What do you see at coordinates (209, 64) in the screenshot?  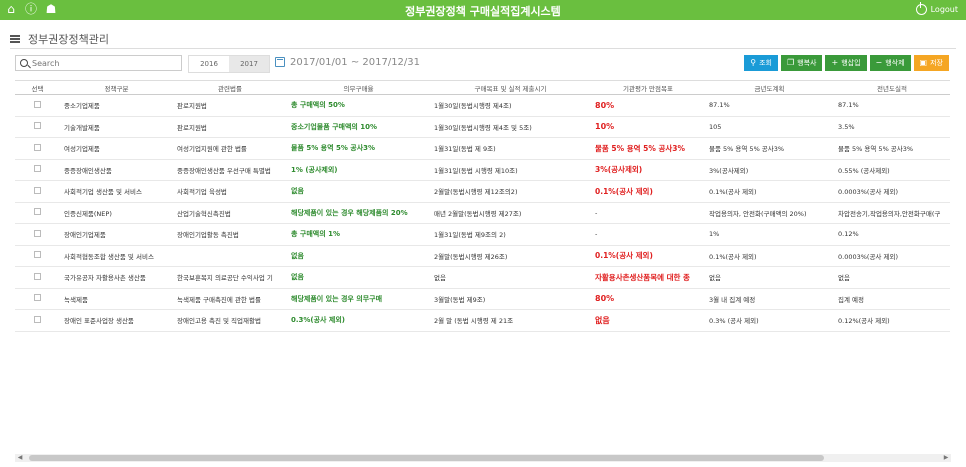 I see `year-2016-button: 2016` at bounding box center [209, 64].